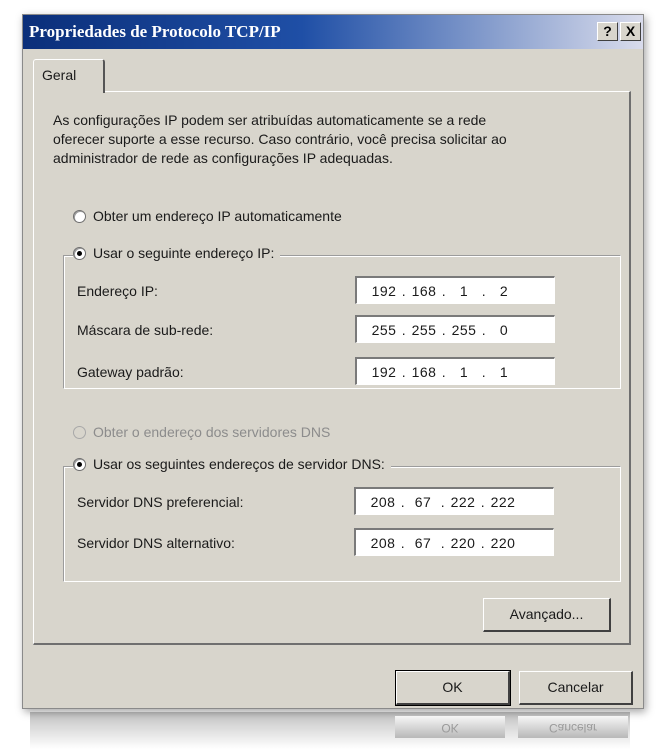 This screenshot has height=749, width=657. Describe the element at coordinates (342, 524) in the screenshot. I see `dns-settings-group` at that location.